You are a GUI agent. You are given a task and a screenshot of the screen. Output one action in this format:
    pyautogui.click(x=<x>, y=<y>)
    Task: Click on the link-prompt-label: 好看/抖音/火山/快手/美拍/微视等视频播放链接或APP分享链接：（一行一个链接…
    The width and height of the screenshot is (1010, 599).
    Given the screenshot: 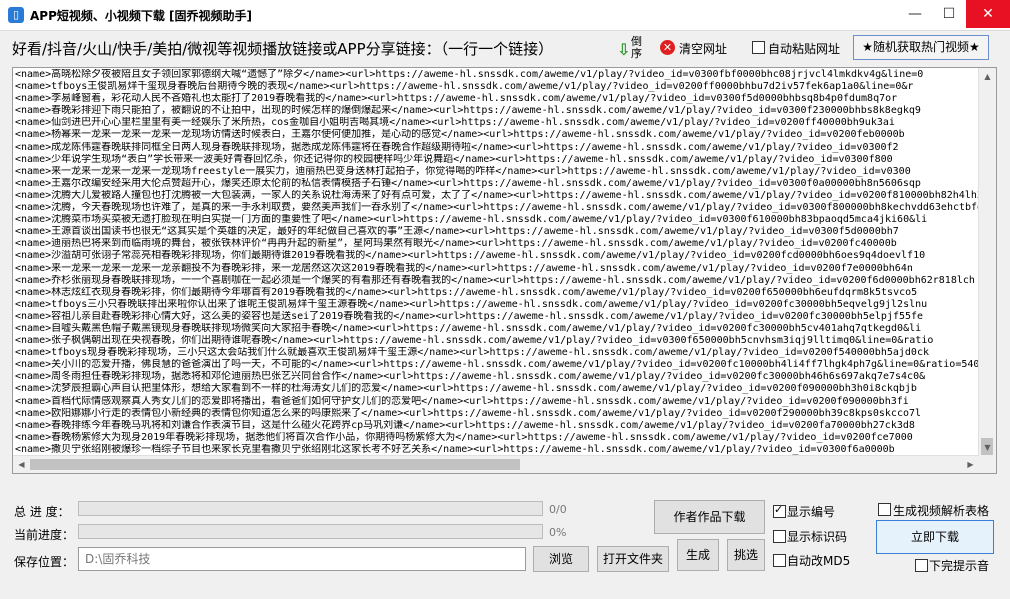 What is the action you would take?
    pyautogui.click(x=283, y=49)
    